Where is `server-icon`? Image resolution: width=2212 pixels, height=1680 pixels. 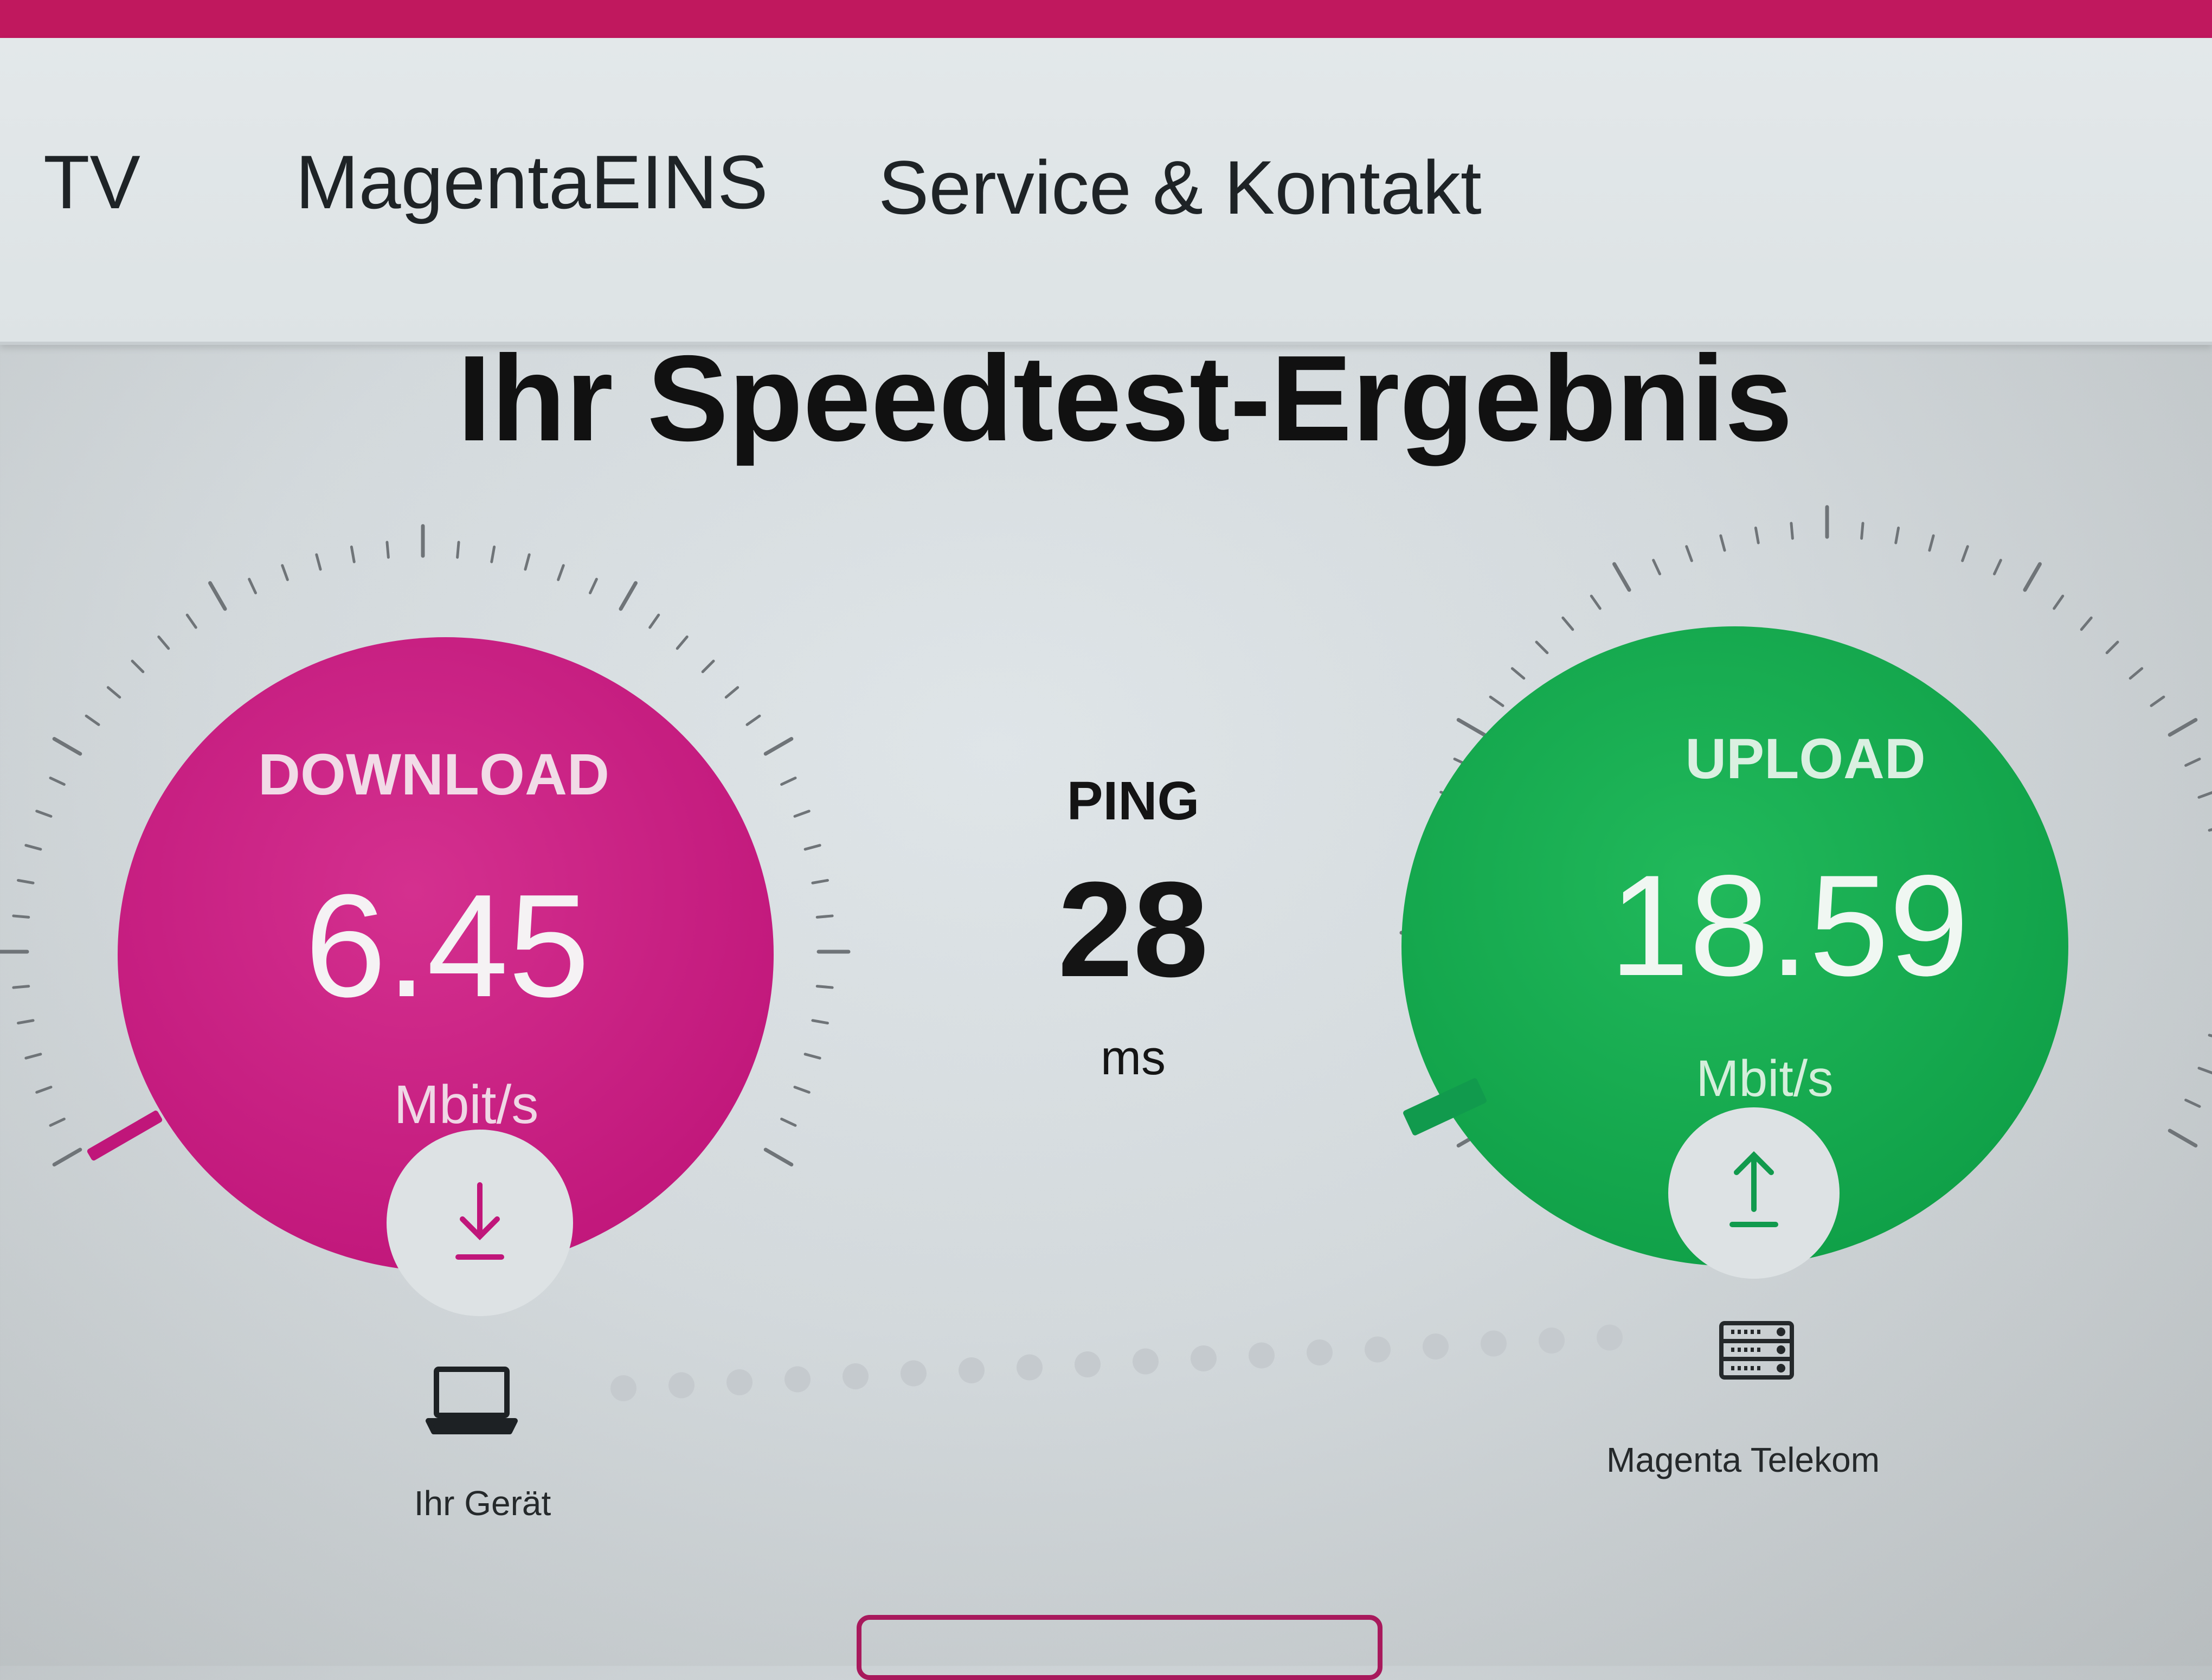 server-icon is located at coordinates (1756, 1350).